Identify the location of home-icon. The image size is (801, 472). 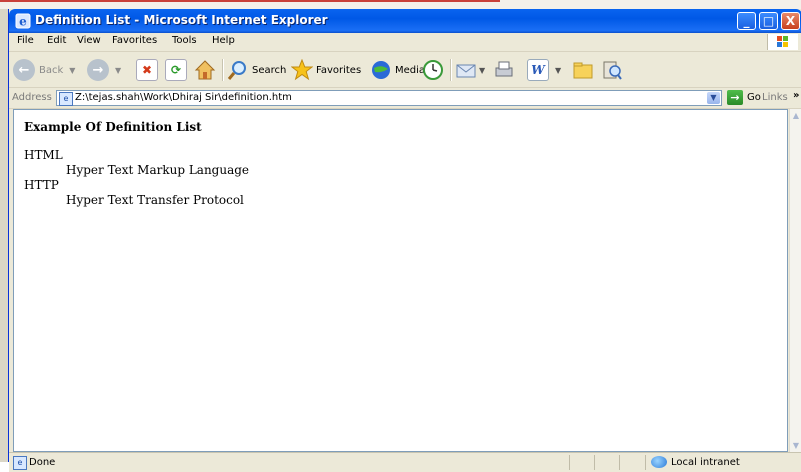
(205, 70).